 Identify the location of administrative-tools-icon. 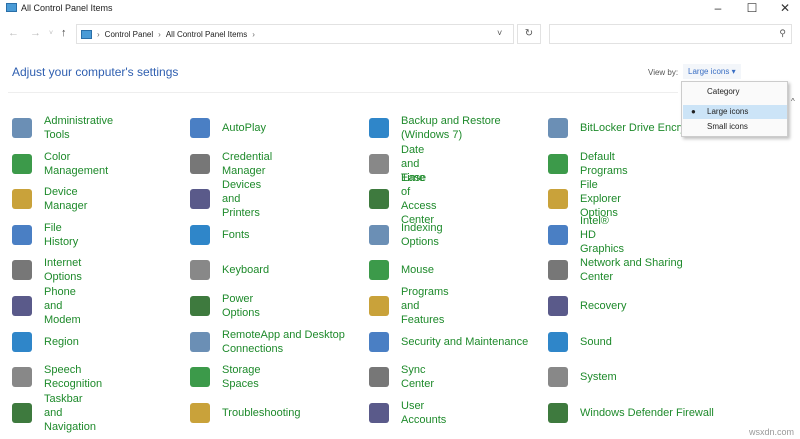
(22, 128).